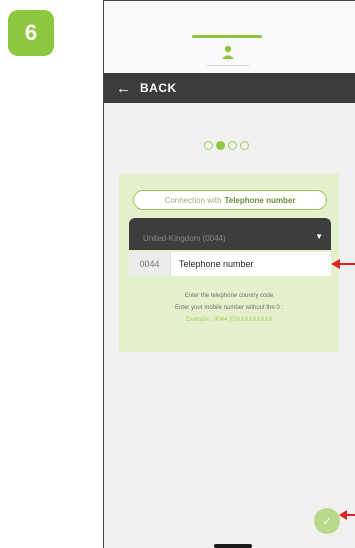 Image resolution: width=355 pixels, height=548 pixels. What do you see at coordinates (233, 546) in the screenshot?
I see `home-indicator` at bounding box center [233, 546].